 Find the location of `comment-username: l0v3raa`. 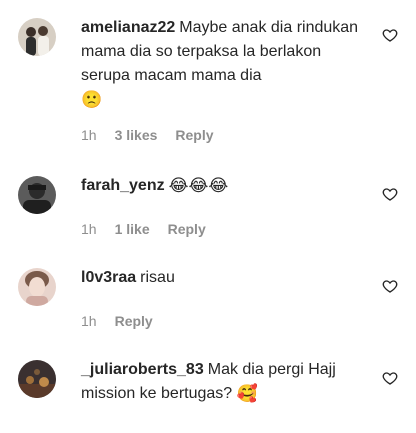

comment-username: l0v3raa is located at coordinates (108, 277).